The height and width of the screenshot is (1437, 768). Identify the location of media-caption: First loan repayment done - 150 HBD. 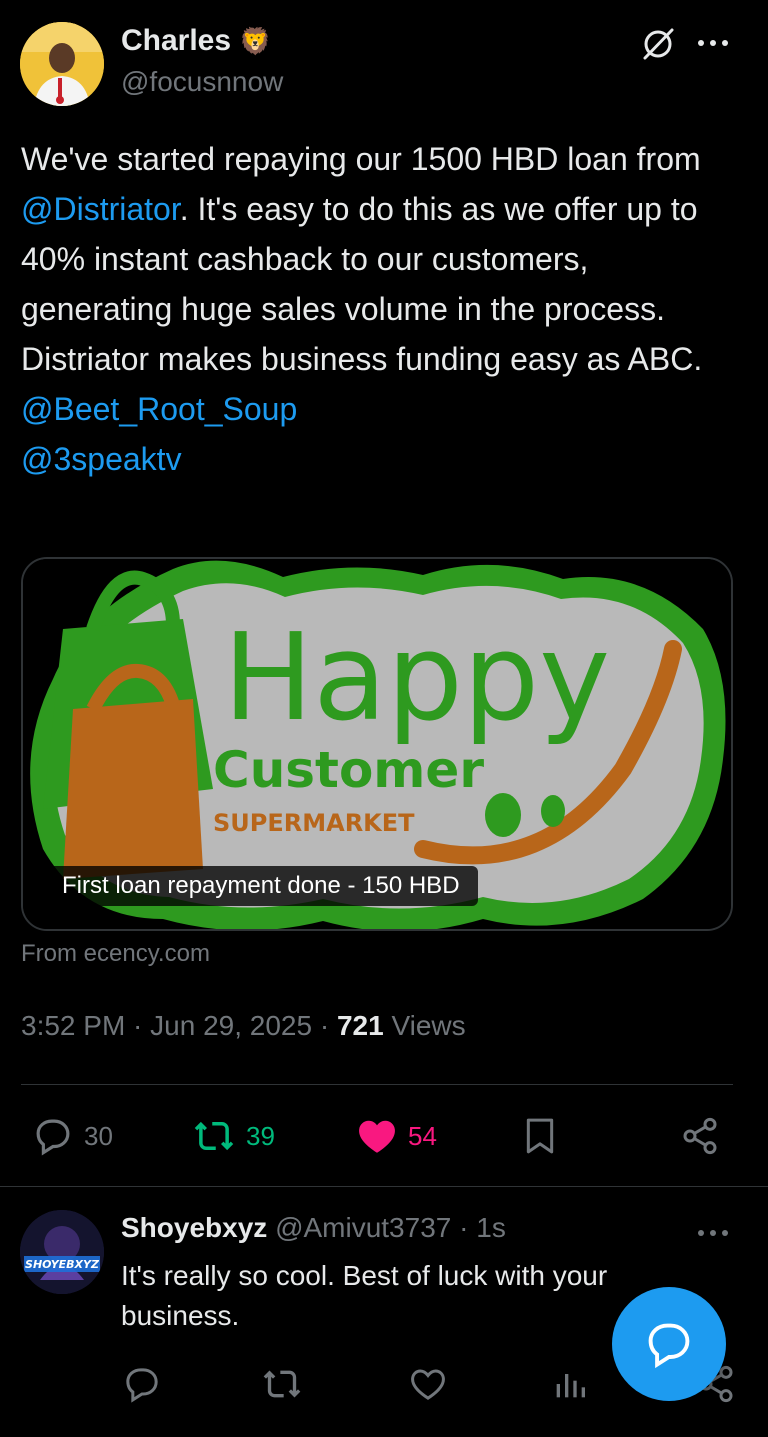
(261, 886).